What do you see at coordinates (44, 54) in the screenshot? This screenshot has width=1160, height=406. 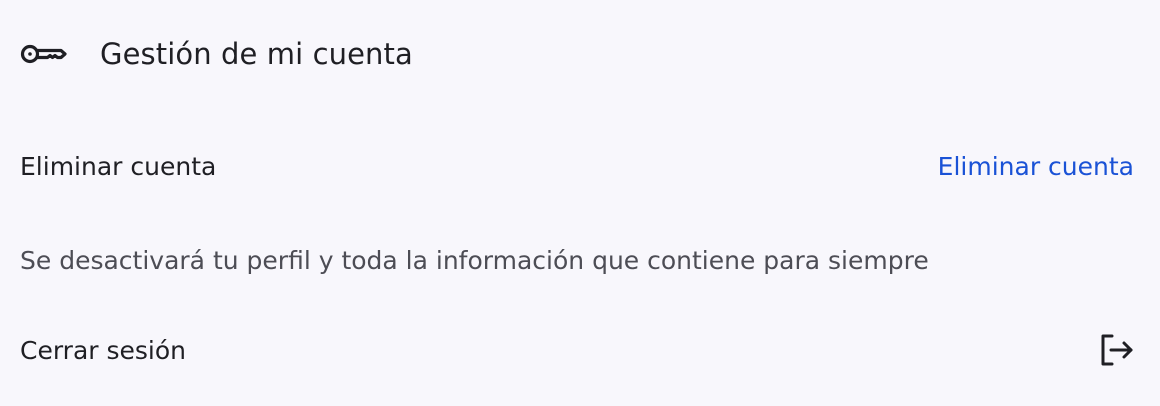 I see `key-icon` at bounding box center [44, 54].